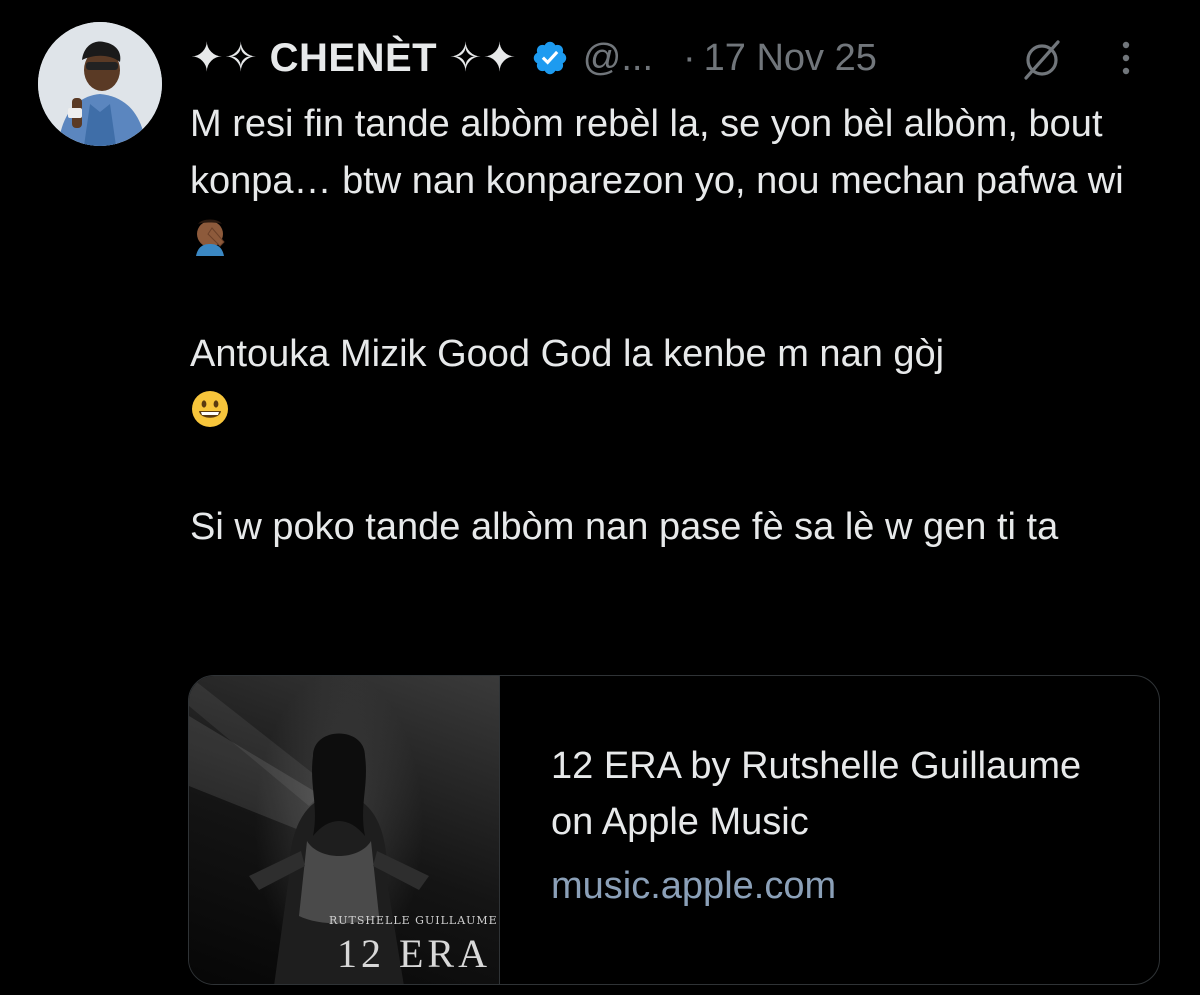 Image resolution: width=1200 pixels, height=995 pixels. What do you see at coordinates (550, 58) in the screenshot?
I see `verified-badge-icon` at bounding box center [550, 58].